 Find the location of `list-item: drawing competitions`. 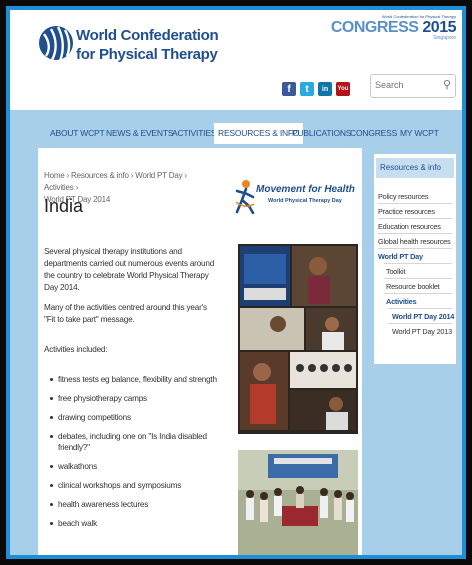

list-item: drawing competitions is located at coordinates (135, 417).